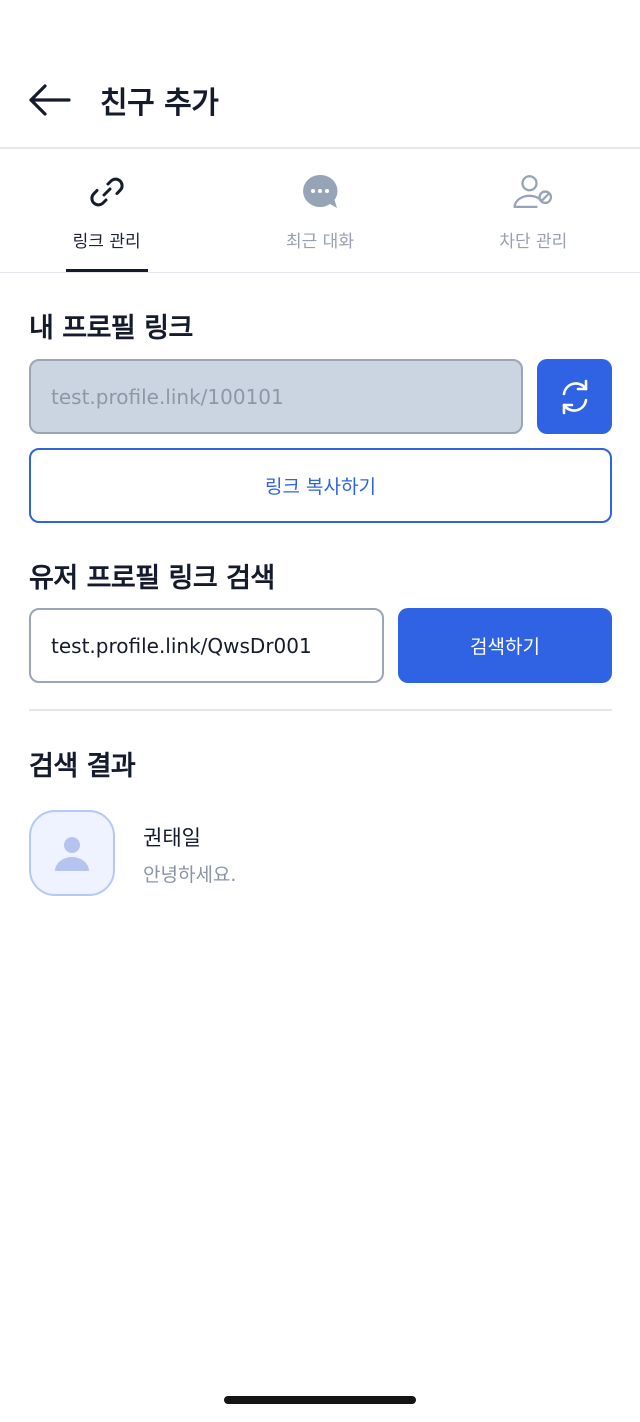 The width and height of the screenshot is (640, 1422). What do you see at coordinates (320, 272) in the screenshot?
I see `tabs-divider` at bounding box center [320, 272].